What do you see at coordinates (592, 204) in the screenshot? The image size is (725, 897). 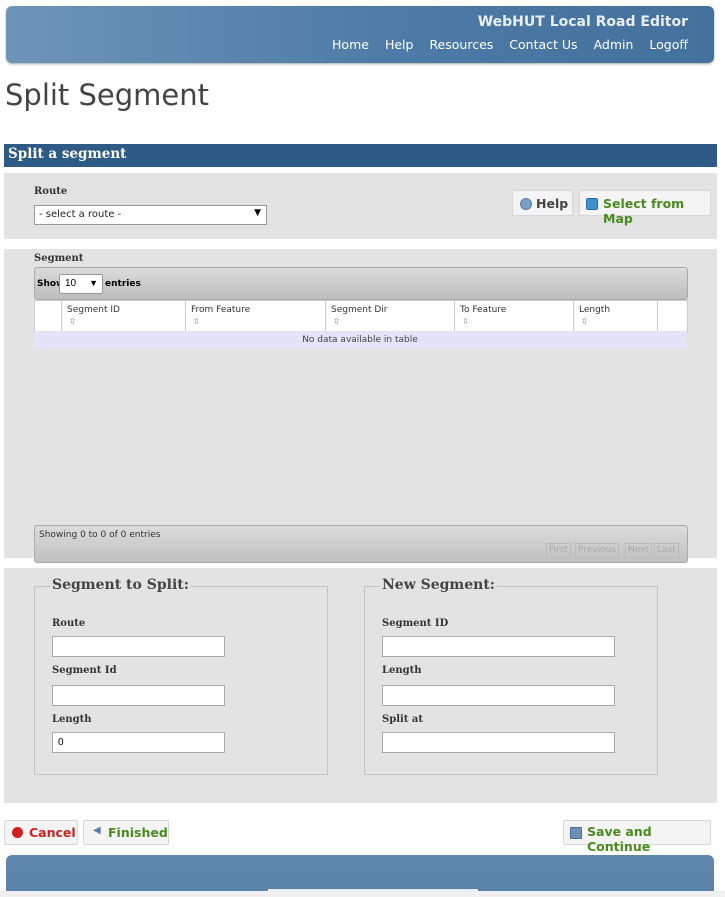 I see `map-icon` at bounding box center [592, 204].